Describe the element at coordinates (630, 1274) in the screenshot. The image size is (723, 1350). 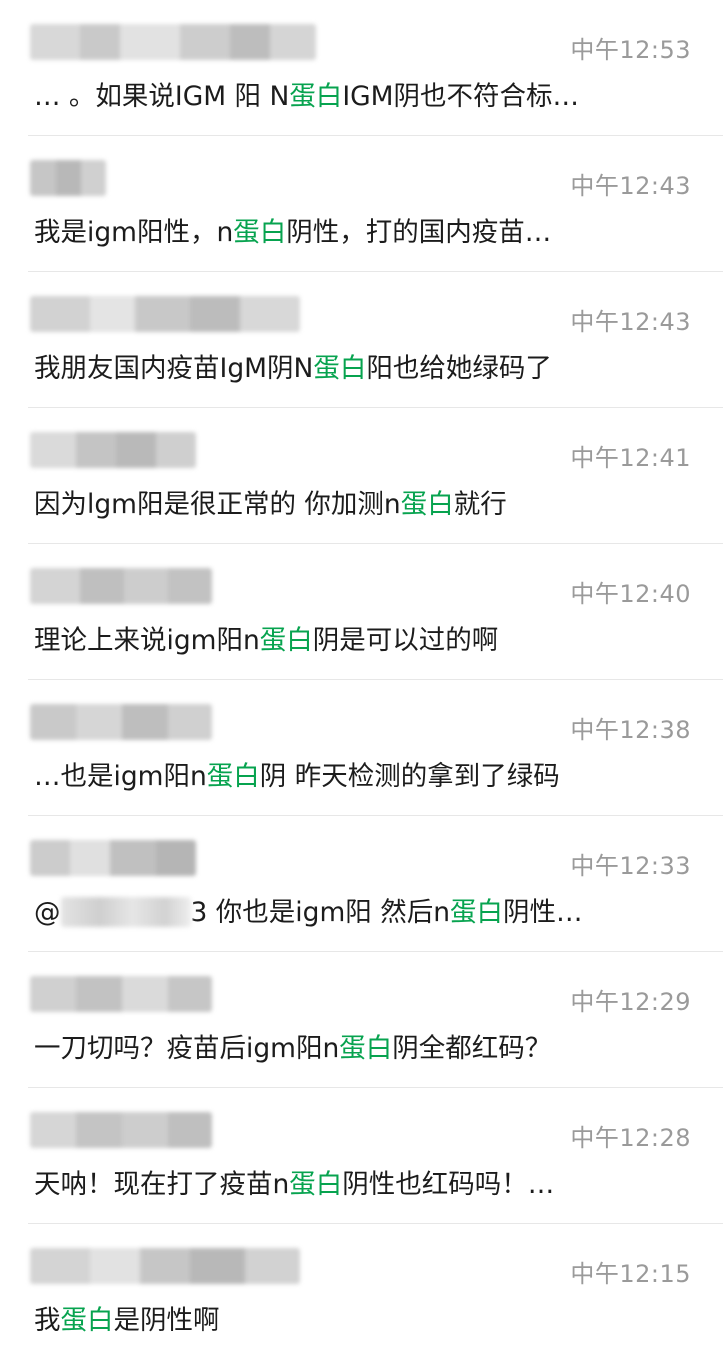
I see `message-time: 中午12:15` at that location.